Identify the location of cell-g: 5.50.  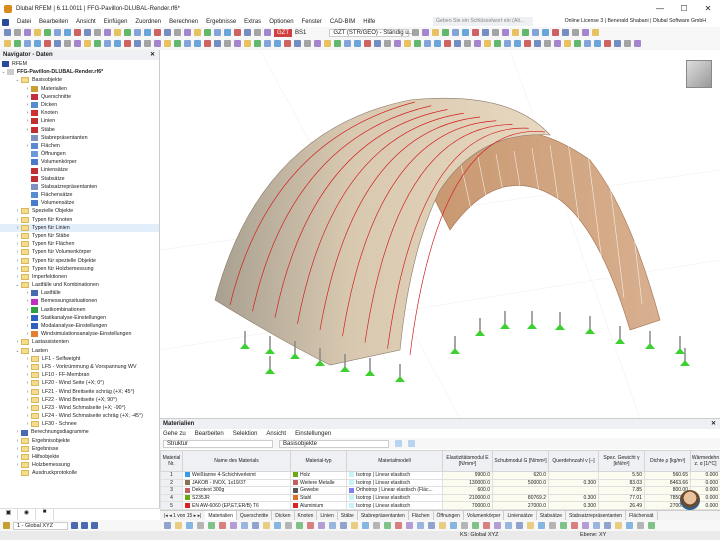
(621, 475).